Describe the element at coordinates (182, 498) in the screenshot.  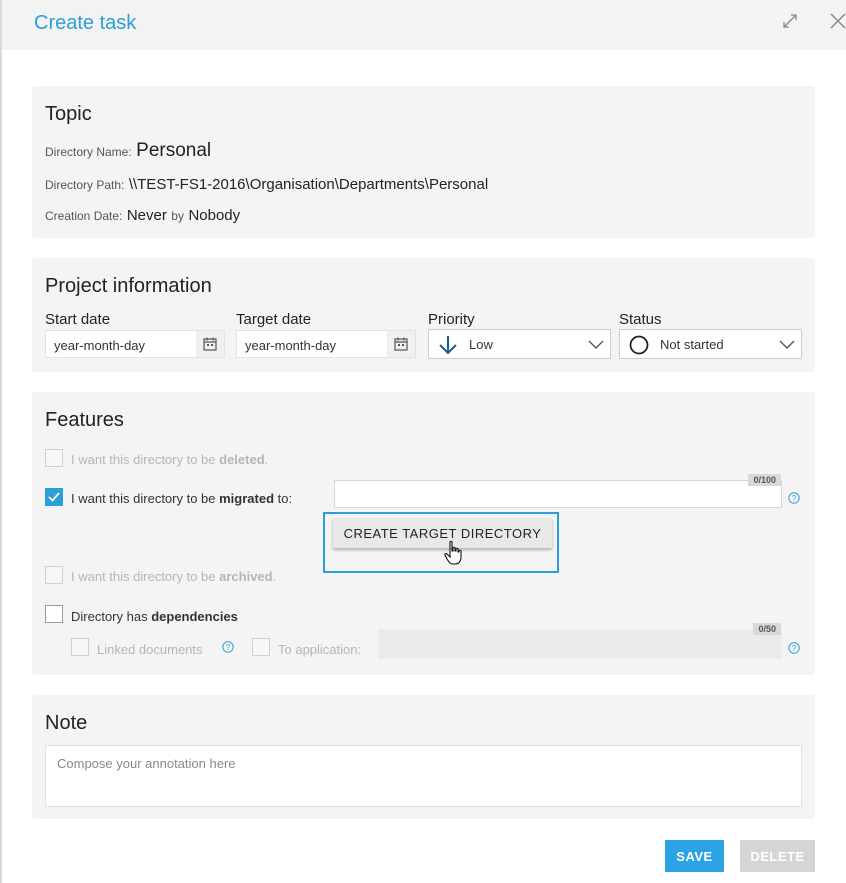
I see `migrated-label: I want this directory to be migrated to:` at that location.